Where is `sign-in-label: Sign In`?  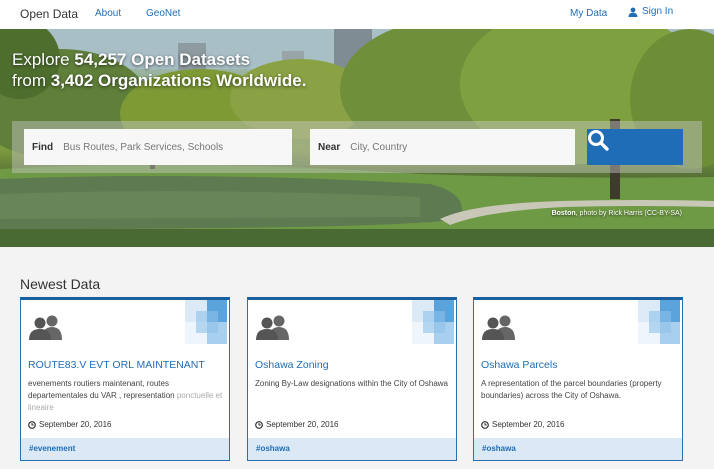 sign-in-label: Sign In is located at coordinates (658, 11).